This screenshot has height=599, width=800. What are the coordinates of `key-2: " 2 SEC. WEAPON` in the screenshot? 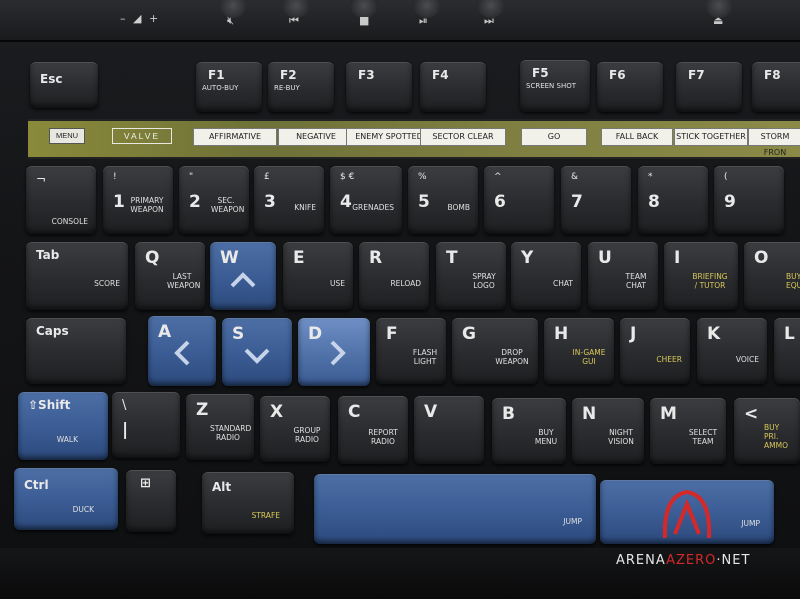 It's located at (214, 200).